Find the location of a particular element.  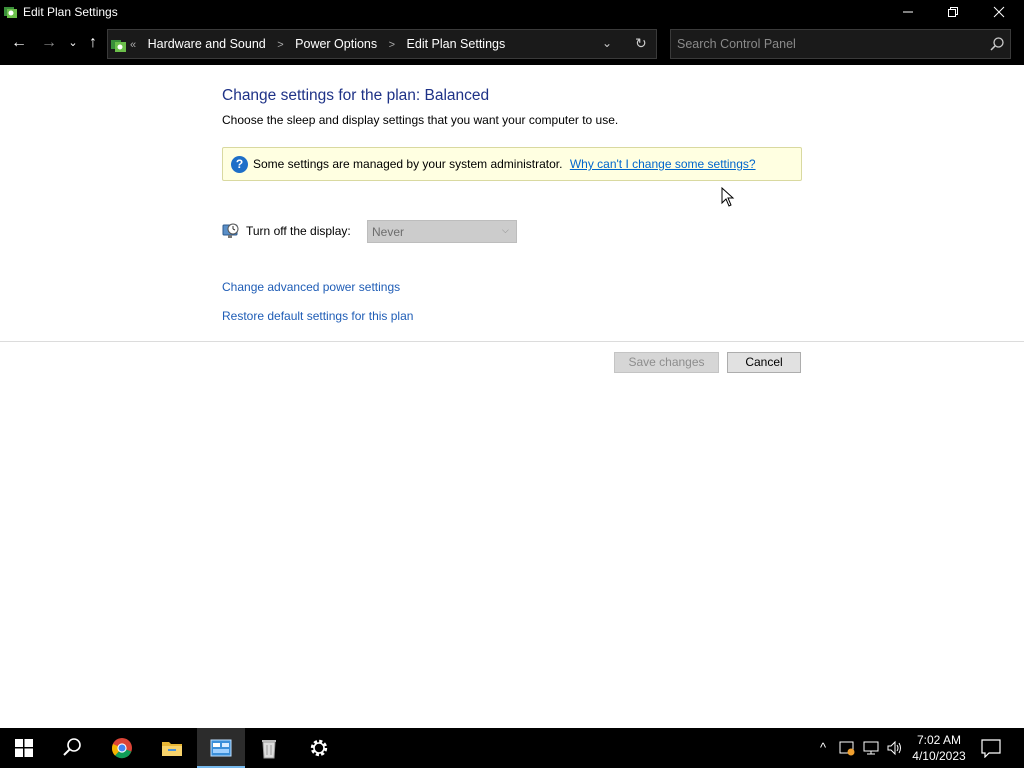

start-button is located at coordinates (24, 748).